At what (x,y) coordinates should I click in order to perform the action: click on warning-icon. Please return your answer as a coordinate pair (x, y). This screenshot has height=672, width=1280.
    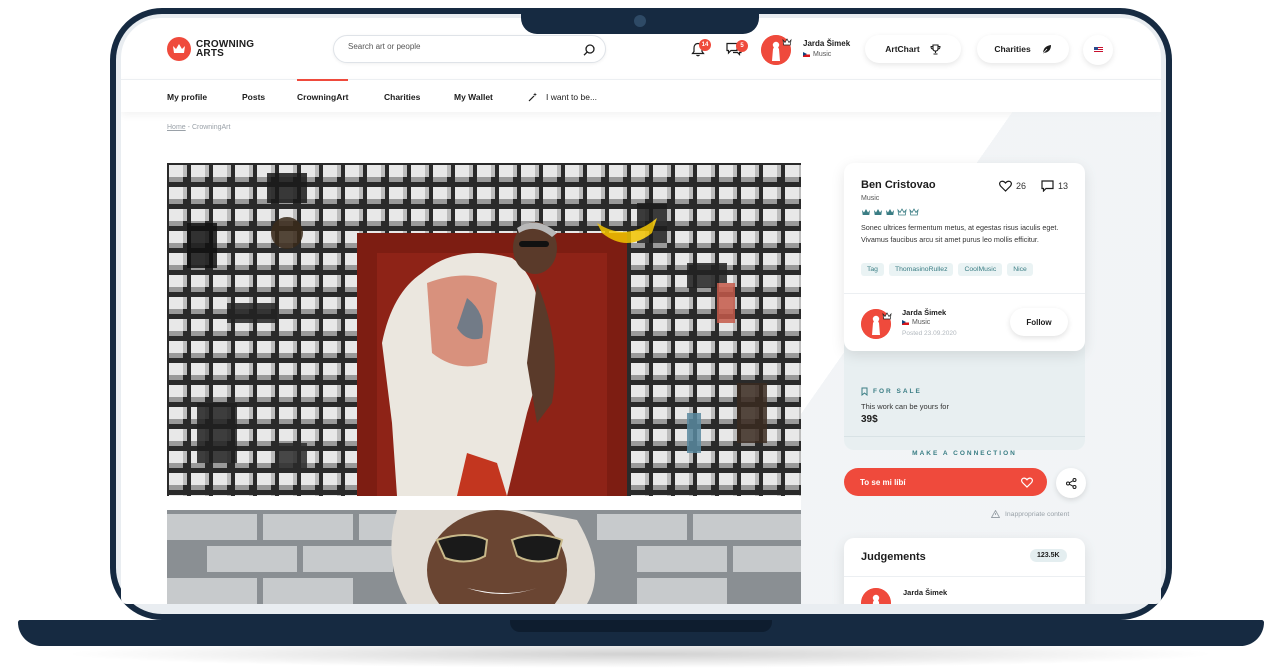
    Looking at the image, I should click on (995, 514).